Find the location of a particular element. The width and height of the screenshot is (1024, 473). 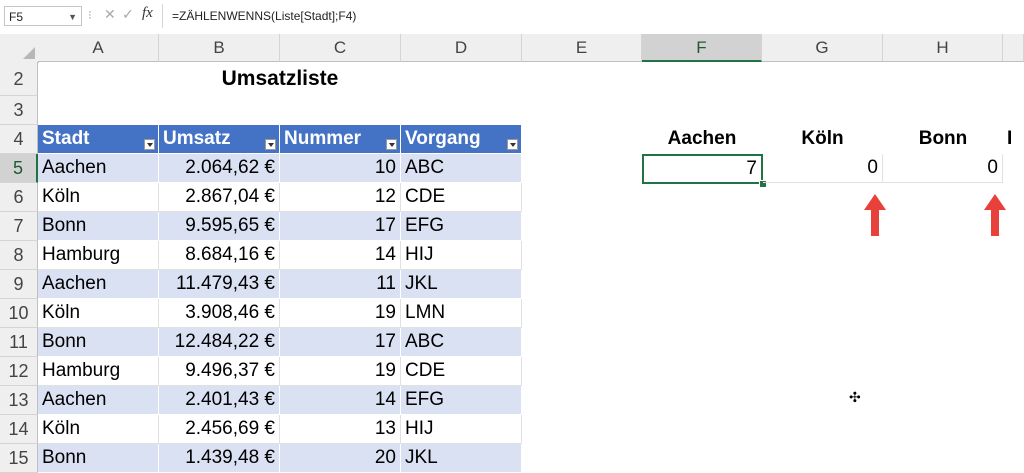

summary-value-koeln: 0 is located at coordinates (823, 168).